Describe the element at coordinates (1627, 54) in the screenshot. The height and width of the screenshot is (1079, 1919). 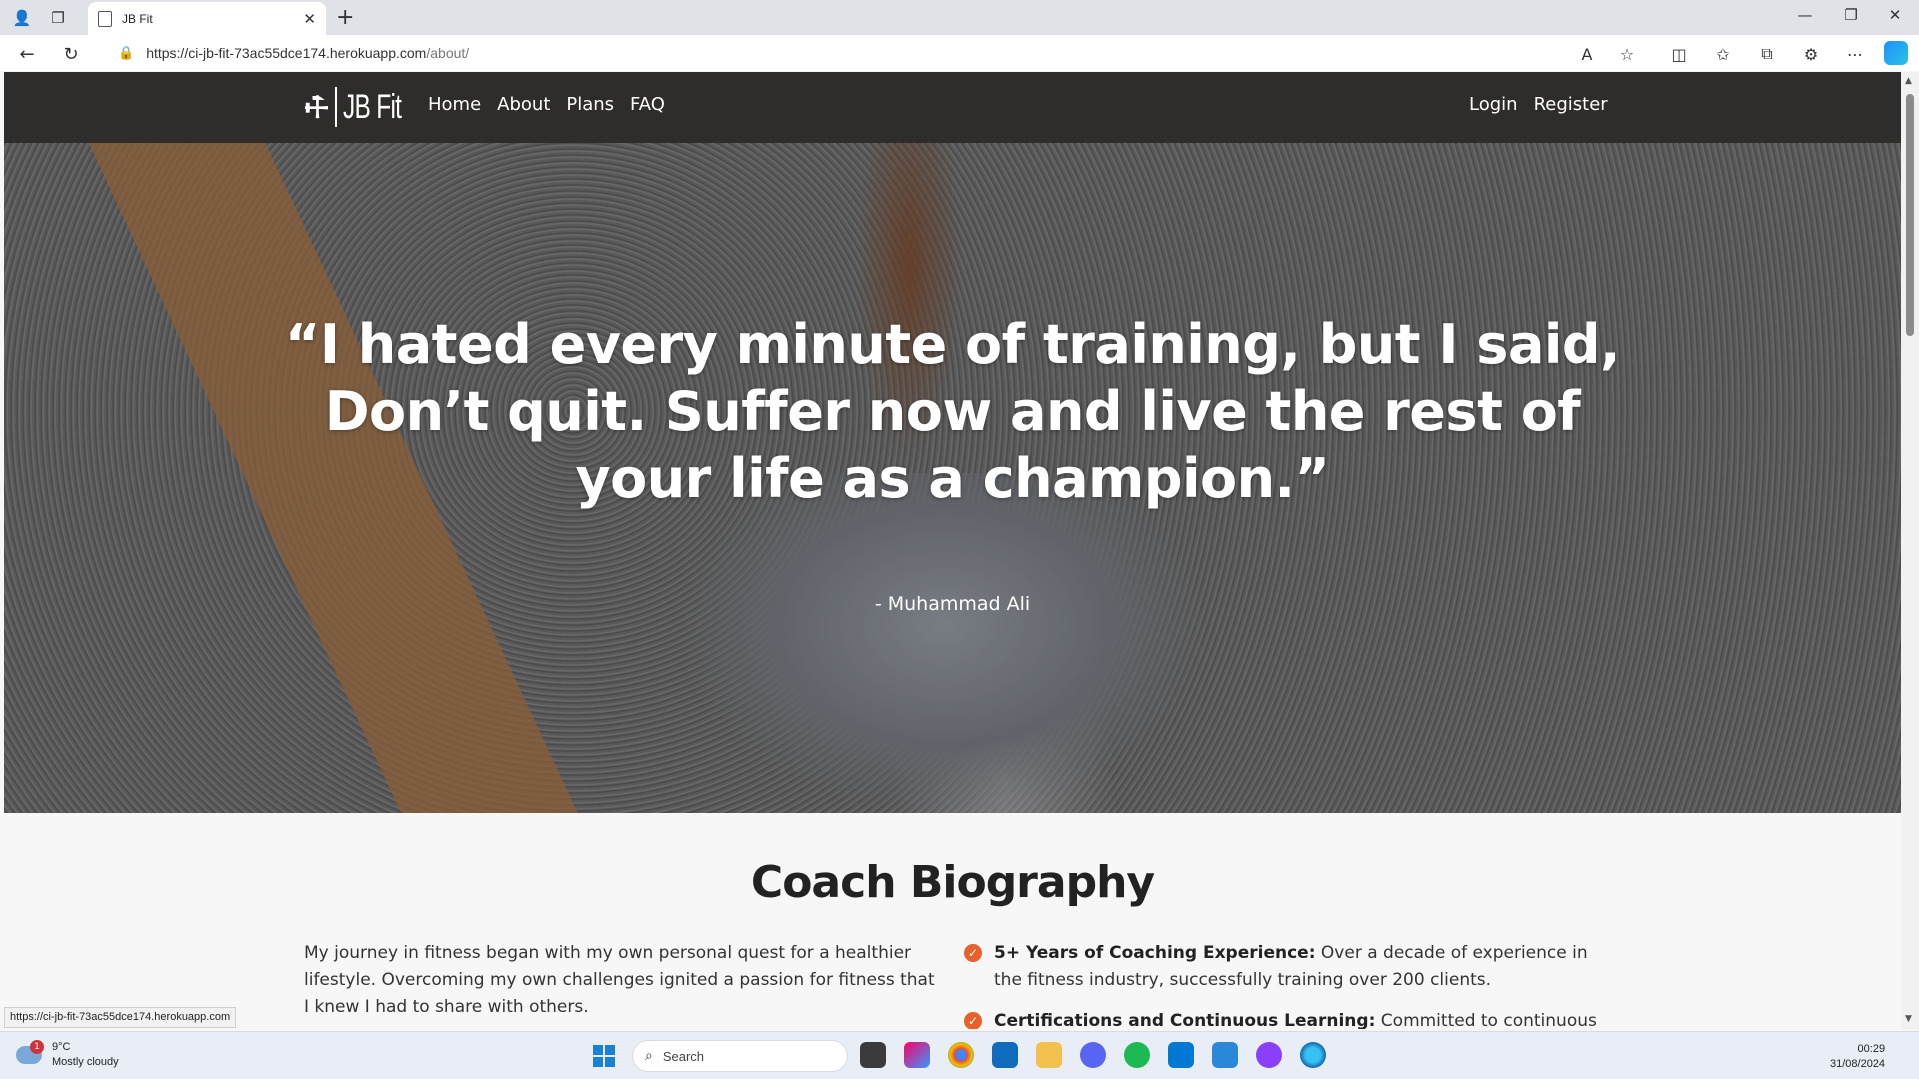
I see `favorite-star-icon: ☆` at that location.